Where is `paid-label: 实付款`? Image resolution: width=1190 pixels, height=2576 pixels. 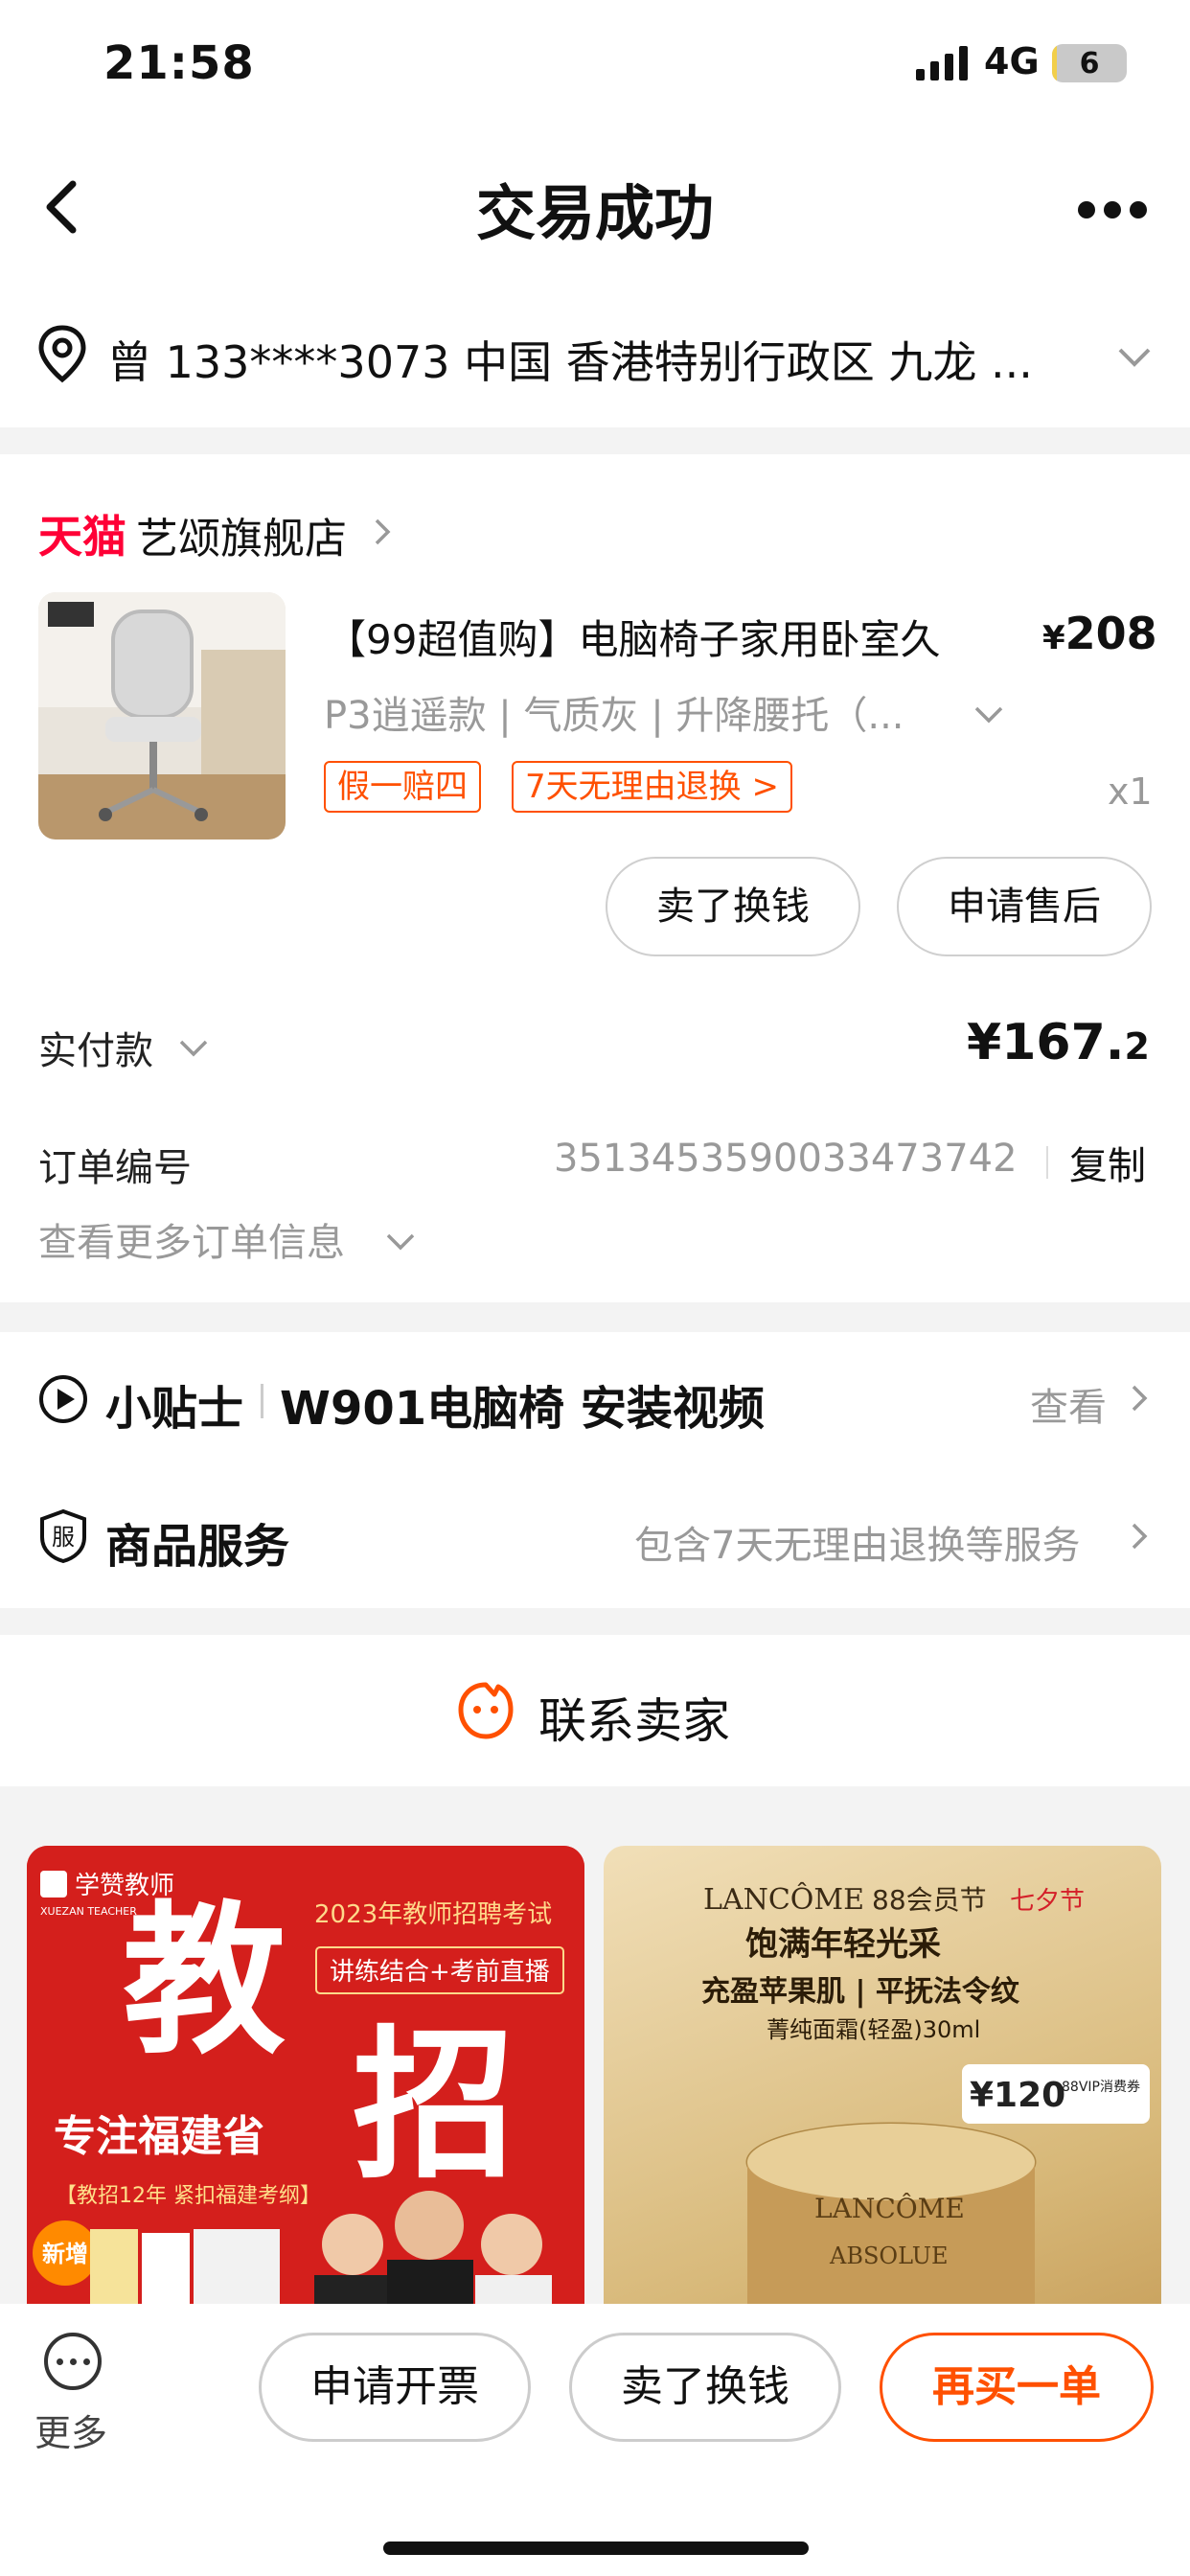 paid-label: 实付款 is located at coordinates (95, 1047).